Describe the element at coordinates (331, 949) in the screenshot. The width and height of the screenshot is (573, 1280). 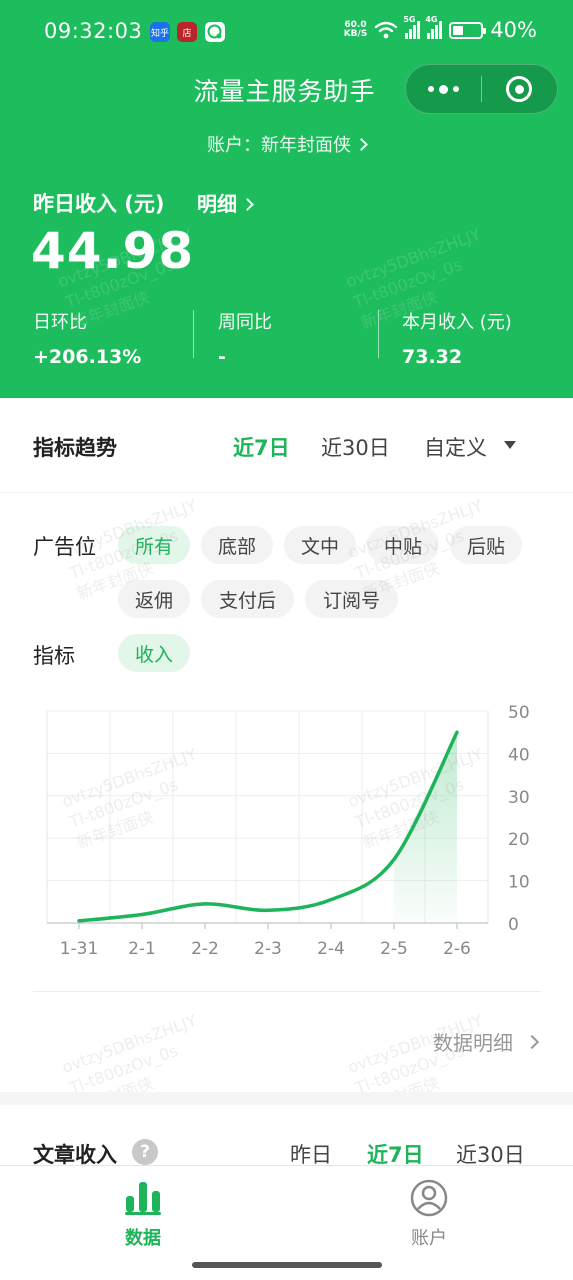
I see `x-tick-label: 2-4` at that location.